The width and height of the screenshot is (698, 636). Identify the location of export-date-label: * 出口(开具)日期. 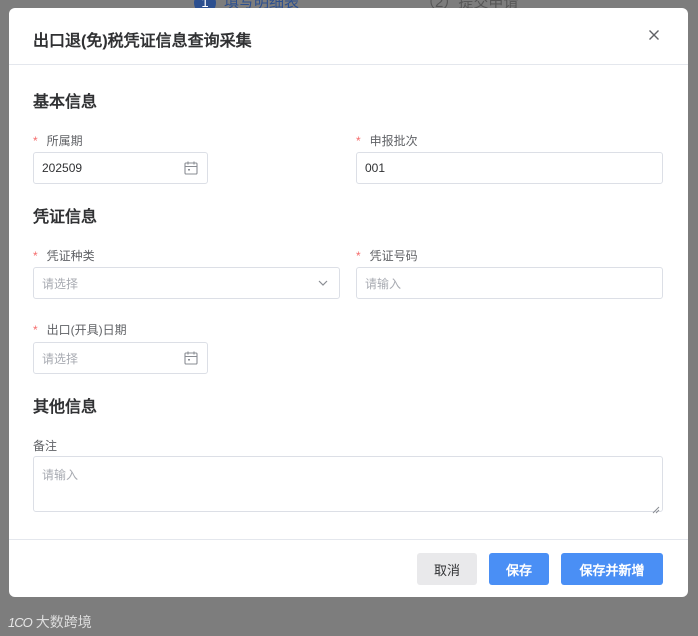
(80, 329).